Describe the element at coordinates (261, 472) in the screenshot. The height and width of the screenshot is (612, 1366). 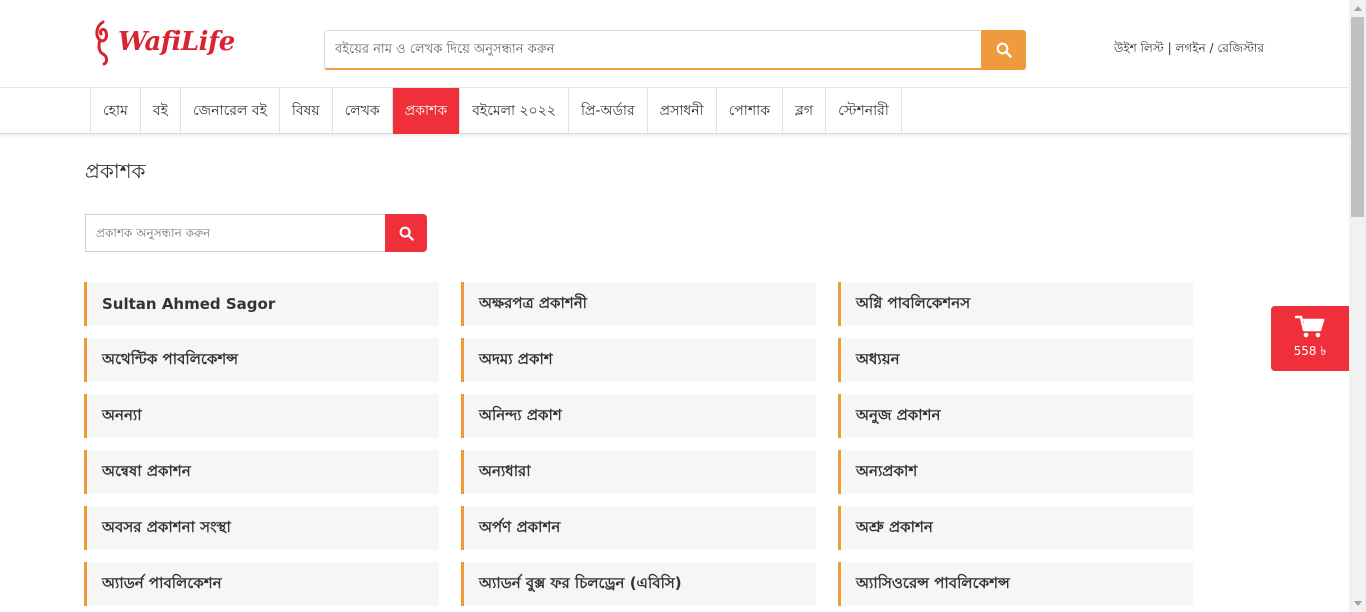
I see `publisher-item: অন্বেষা প্রকাশন` at that location.